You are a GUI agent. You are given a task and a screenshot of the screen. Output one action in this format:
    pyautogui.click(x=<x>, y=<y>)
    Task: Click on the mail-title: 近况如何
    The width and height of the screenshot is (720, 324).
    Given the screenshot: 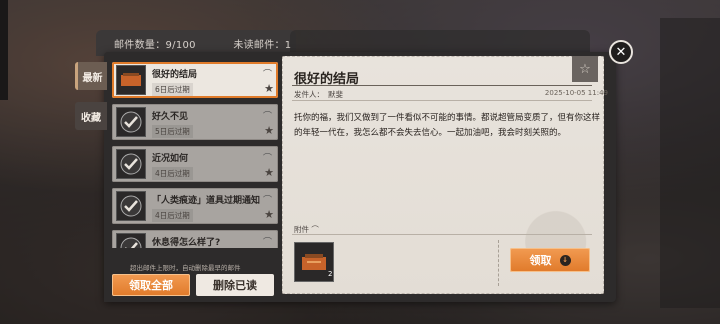 What is the action you would take?
    pyautogui.click(x=170, y=159)
    